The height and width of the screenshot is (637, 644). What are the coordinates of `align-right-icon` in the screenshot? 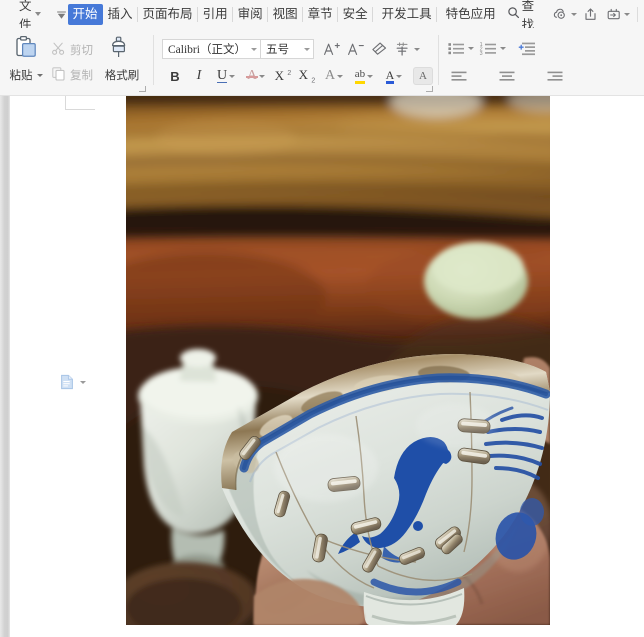 It's located at (555, 77).